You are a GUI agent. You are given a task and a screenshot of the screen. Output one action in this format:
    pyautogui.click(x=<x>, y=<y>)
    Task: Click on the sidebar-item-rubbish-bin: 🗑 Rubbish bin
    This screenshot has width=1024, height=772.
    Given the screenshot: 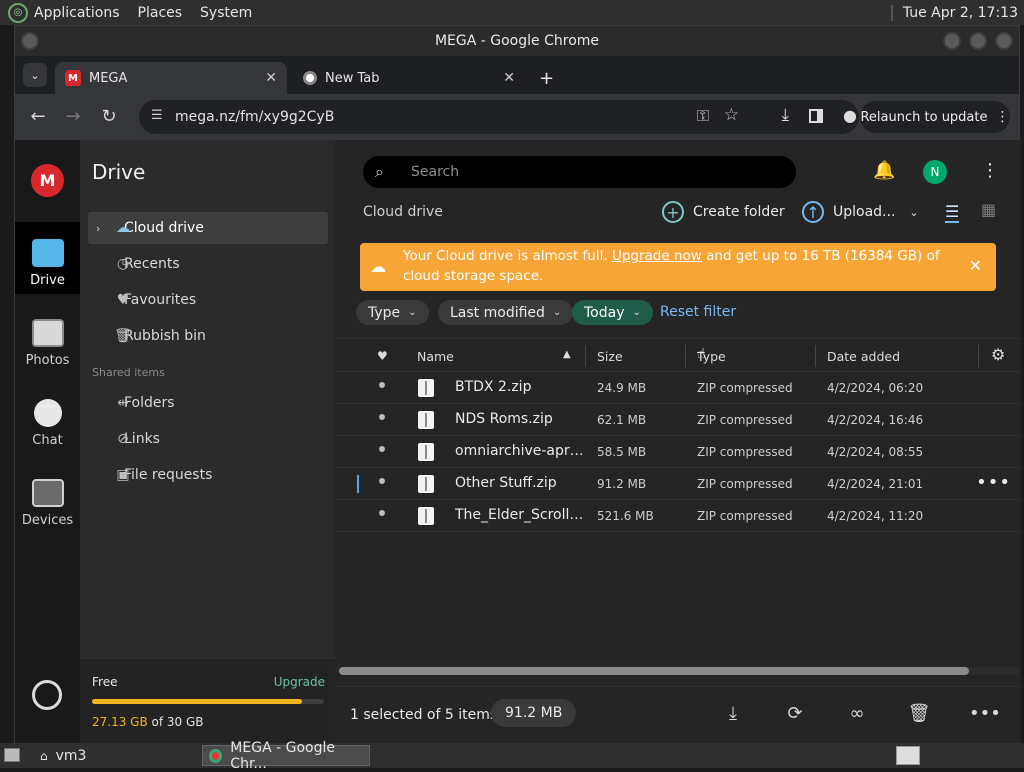 What is the action you would take?
    pyautogui.click(x=208, y=336)
    